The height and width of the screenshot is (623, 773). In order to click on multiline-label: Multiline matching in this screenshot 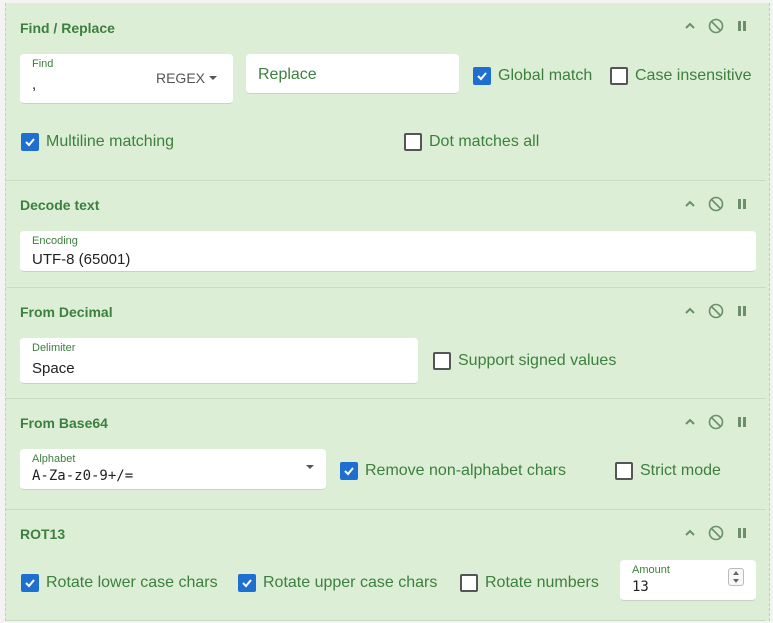, I will do `click(110, 141)`.